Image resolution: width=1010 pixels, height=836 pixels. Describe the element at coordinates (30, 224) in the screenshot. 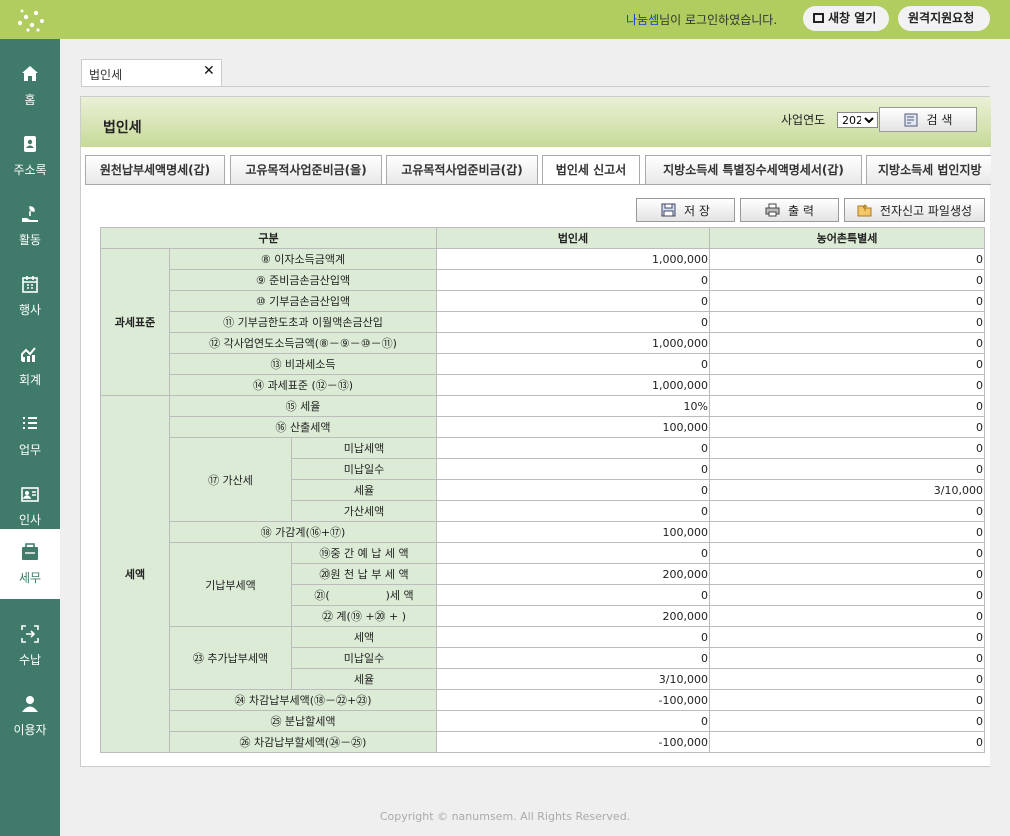

I see `sidebar-item-activity: 활동` at that location.